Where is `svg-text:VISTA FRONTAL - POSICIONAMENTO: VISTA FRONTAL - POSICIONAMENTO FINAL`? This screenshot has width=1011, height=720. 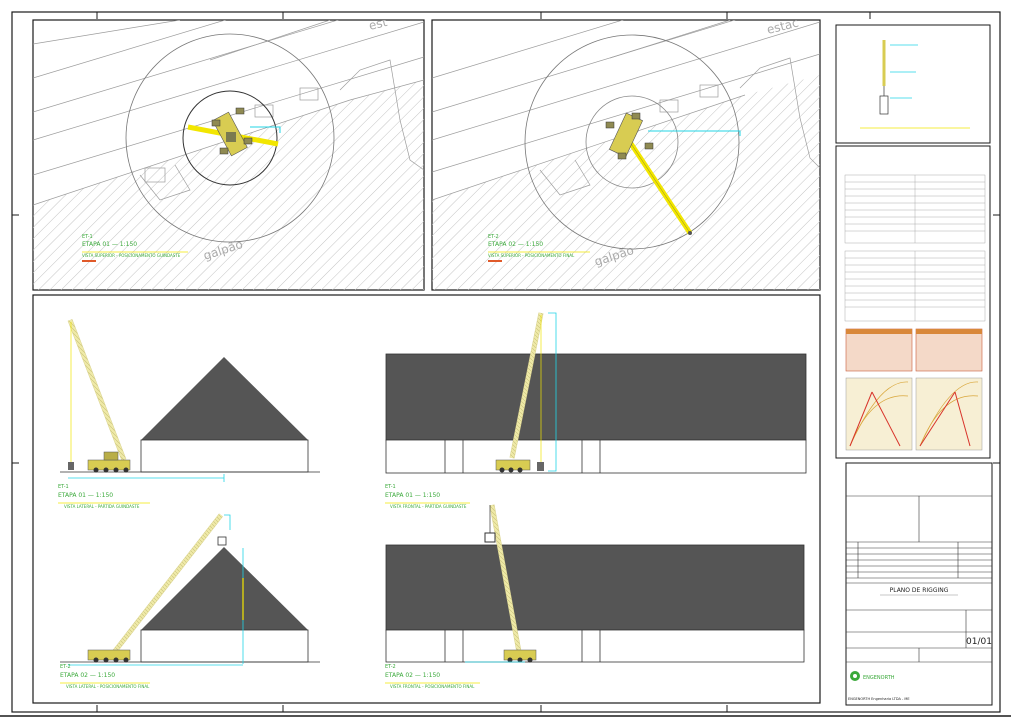
svg-text:VISTA FRONTAL - POSICIONAMENTO: VISTA FRONTAL - POSICIONAMENTO FINAL is located at coordinates (432, 686).